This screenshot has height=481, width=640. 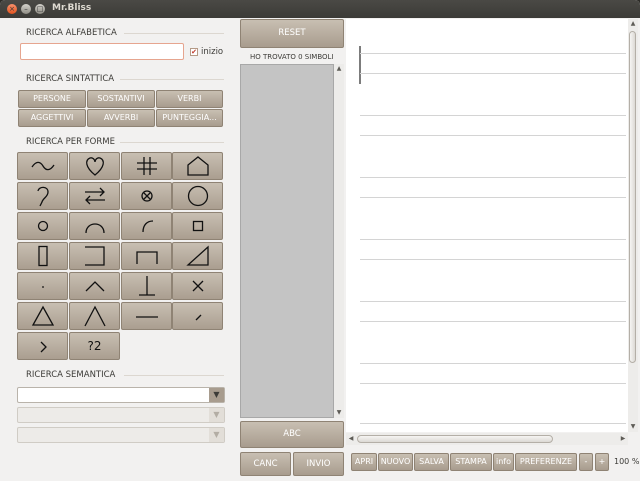 I want to click on exchange-arrows-icon, so click(x=94, y=196).